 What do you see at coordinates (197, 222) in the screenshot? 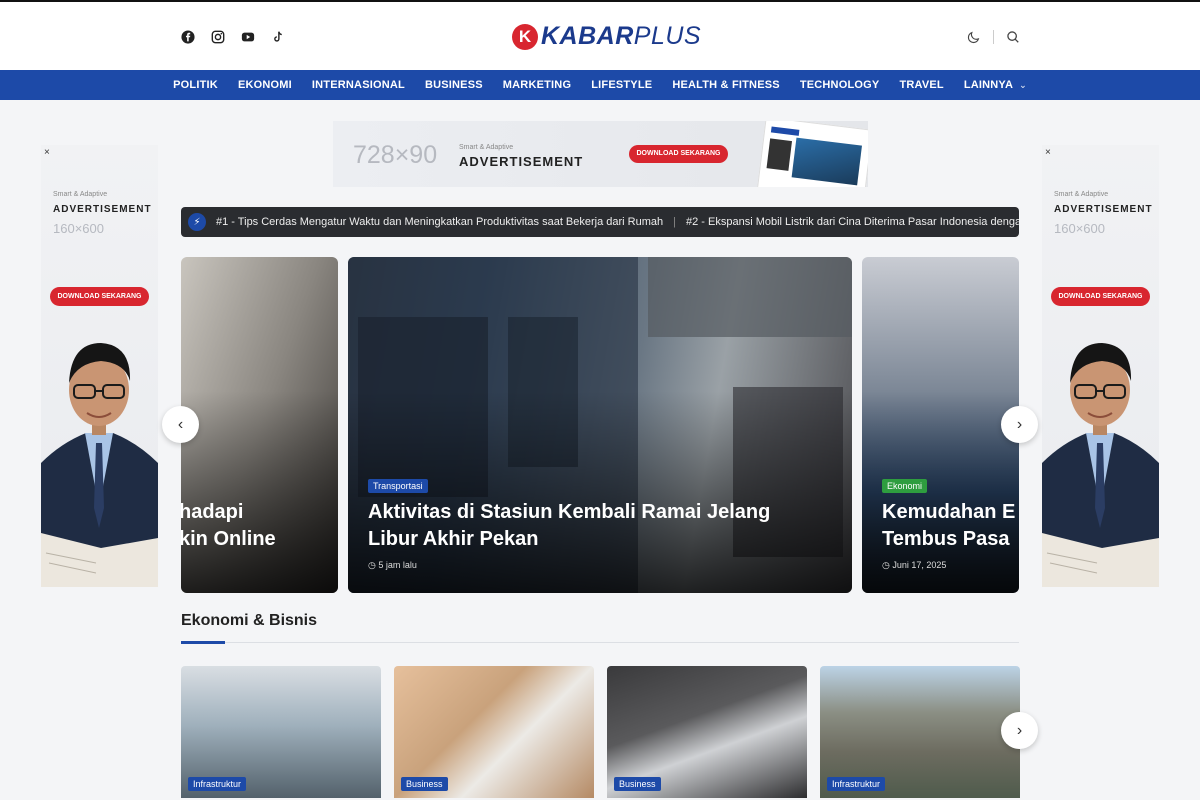
I see `lightning-icon: ⚡` at bounding box center [197, 222].